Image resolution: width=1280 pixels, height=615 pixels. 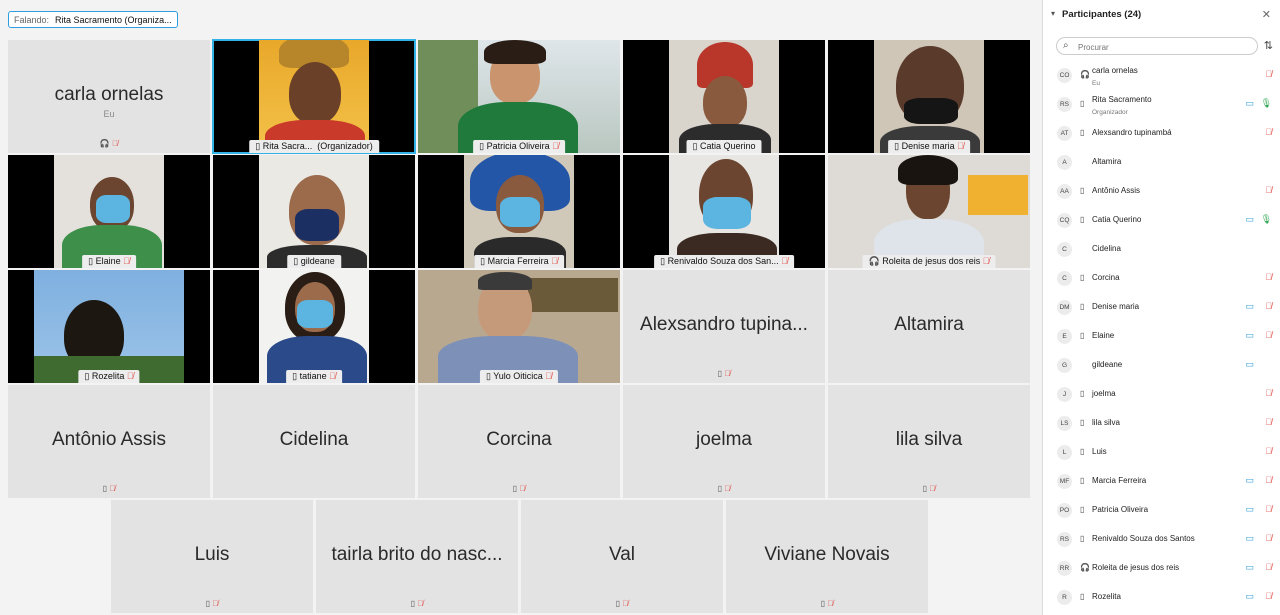 I want to click on tile-joelma: joelma ▯ 🎙̸, so click(x=724, y=441).